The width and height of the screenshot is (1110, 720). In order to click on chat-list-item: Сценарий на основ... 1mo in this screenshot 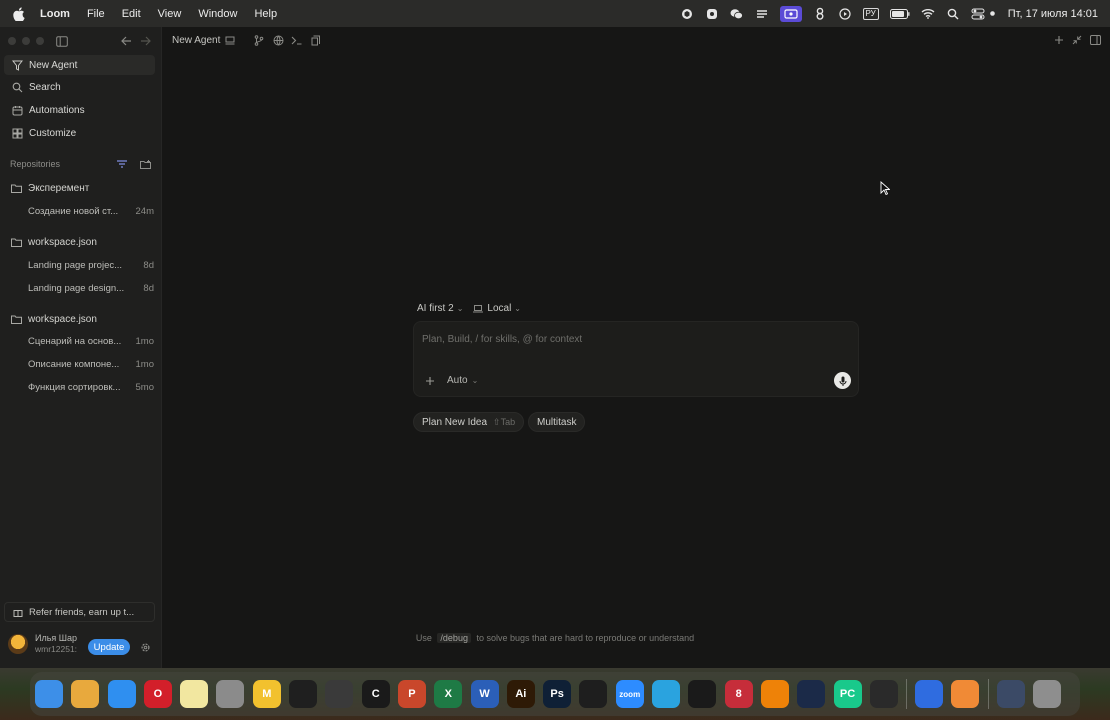, I will do `click(91, 341)`.